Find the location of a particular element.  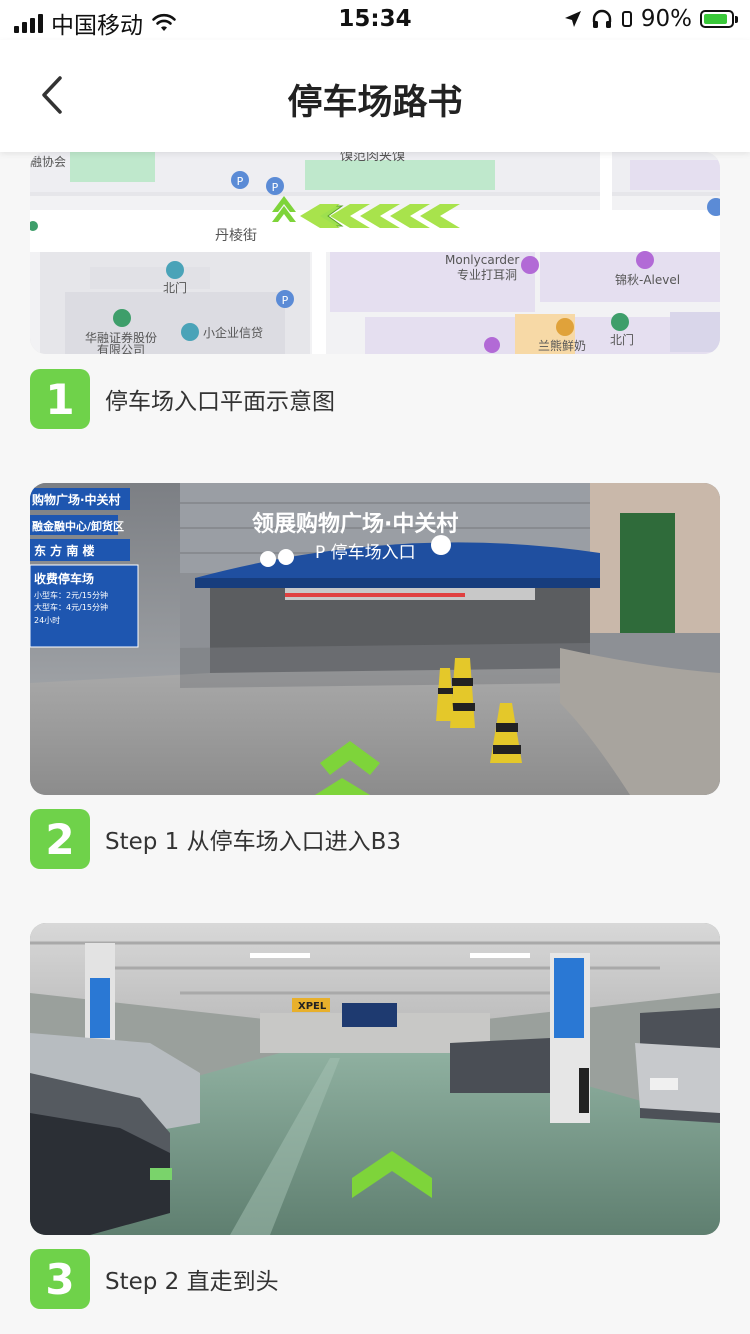

map-label-street: 丹棱街 is located at coordinates (236, 236).